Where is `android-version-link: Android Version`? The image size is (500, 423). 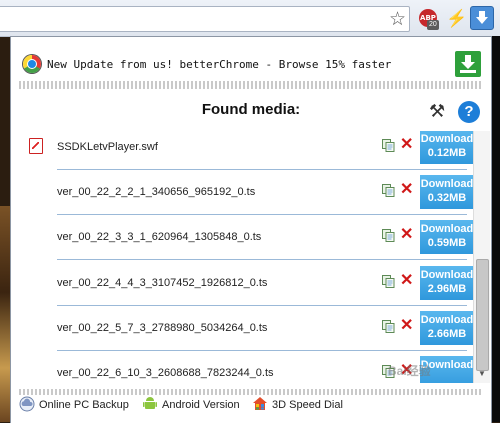 android-version-link: Android Version is located at coordinates (201, 405).